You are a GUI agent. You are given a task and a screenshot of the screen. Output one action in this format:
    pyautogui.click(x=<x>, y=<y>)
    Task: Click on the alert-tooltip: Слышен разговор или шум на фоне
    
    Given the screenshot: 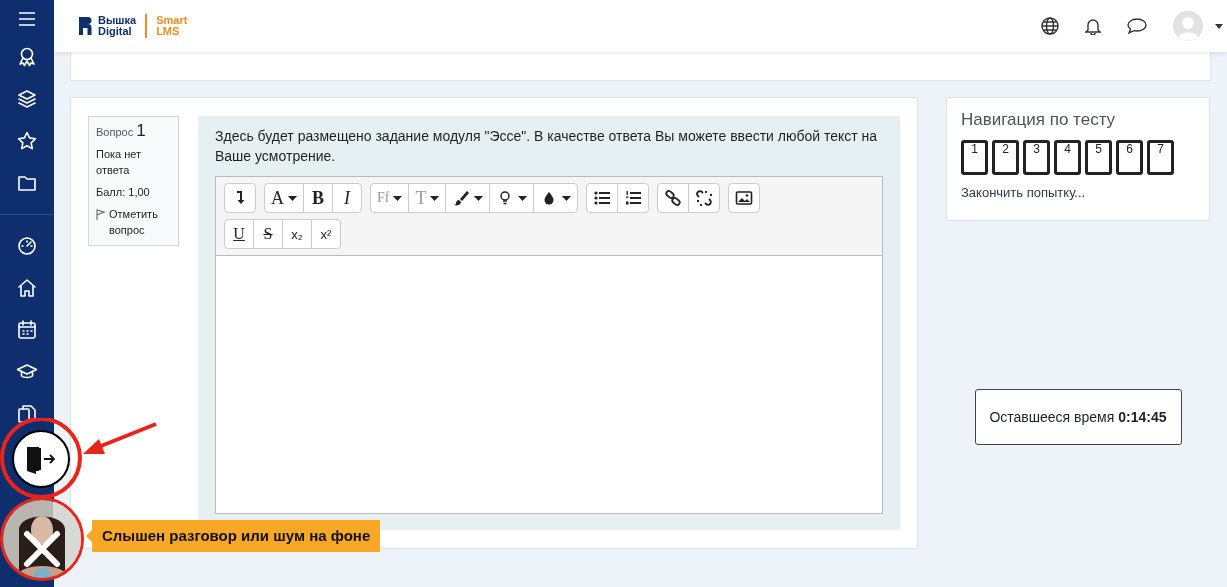 What is the action you would take?
    pyautogui.click(x=233, y=536)
    